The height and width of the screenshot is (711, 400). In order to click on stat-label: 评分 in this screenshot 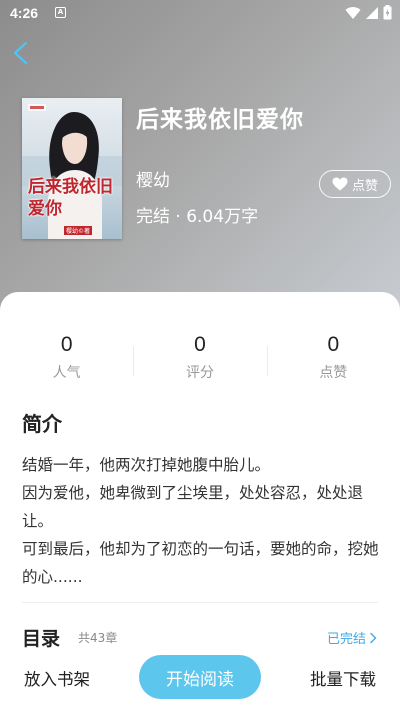, I will do `click(199, 373)`.